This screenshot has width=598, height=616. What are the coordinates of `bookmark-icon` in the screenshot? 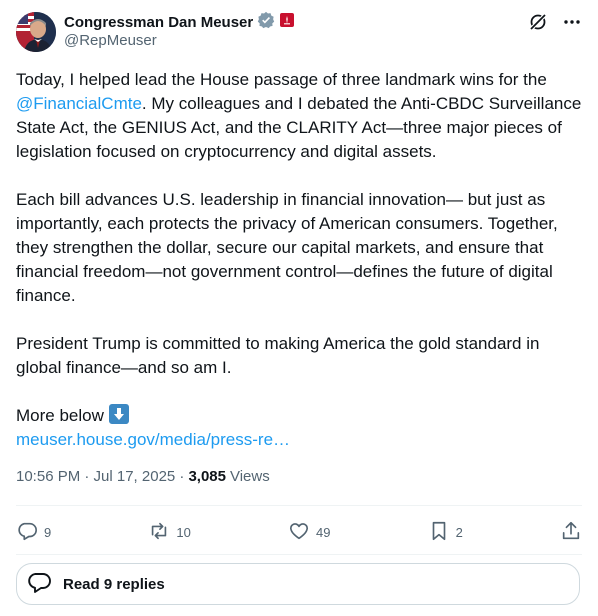 It's located at (439, 532).